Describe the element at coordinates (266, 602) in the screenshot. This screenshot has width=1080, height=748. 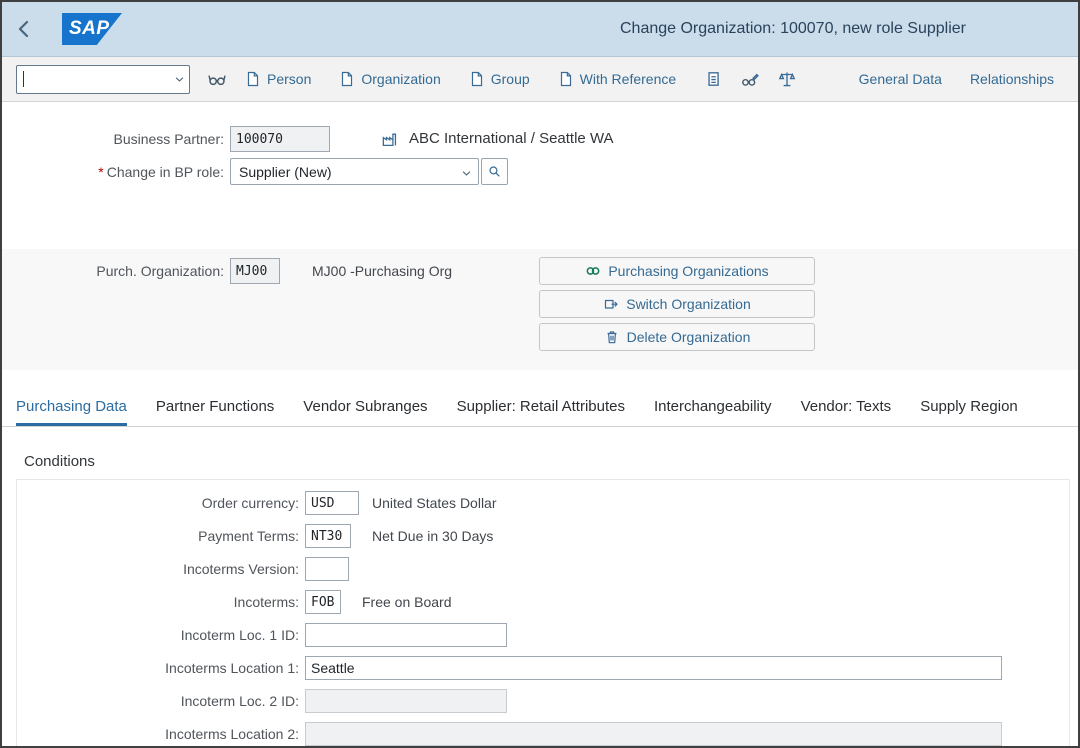
I see `incoterms-label: Incoterms:` at that location.